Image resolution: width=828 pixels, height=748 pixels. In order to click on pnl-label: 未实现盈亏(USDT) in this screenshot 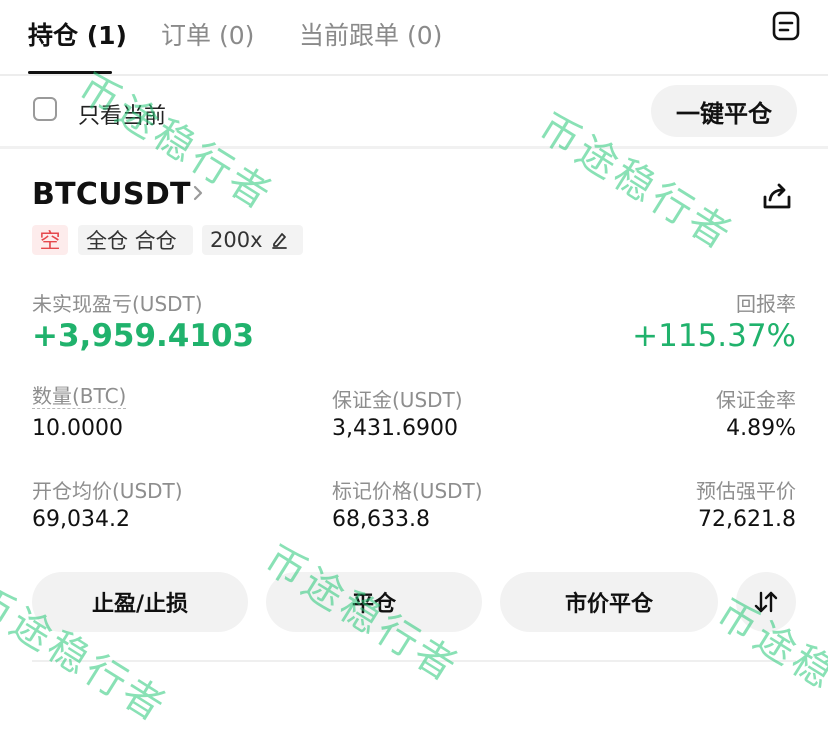, I will do `click(117, 304)`.